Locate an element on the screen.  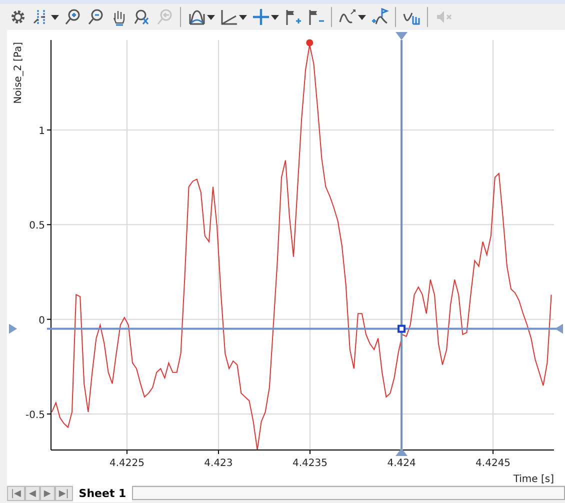
x-axis-title: Time [s] is located at coordinates (533, 479).